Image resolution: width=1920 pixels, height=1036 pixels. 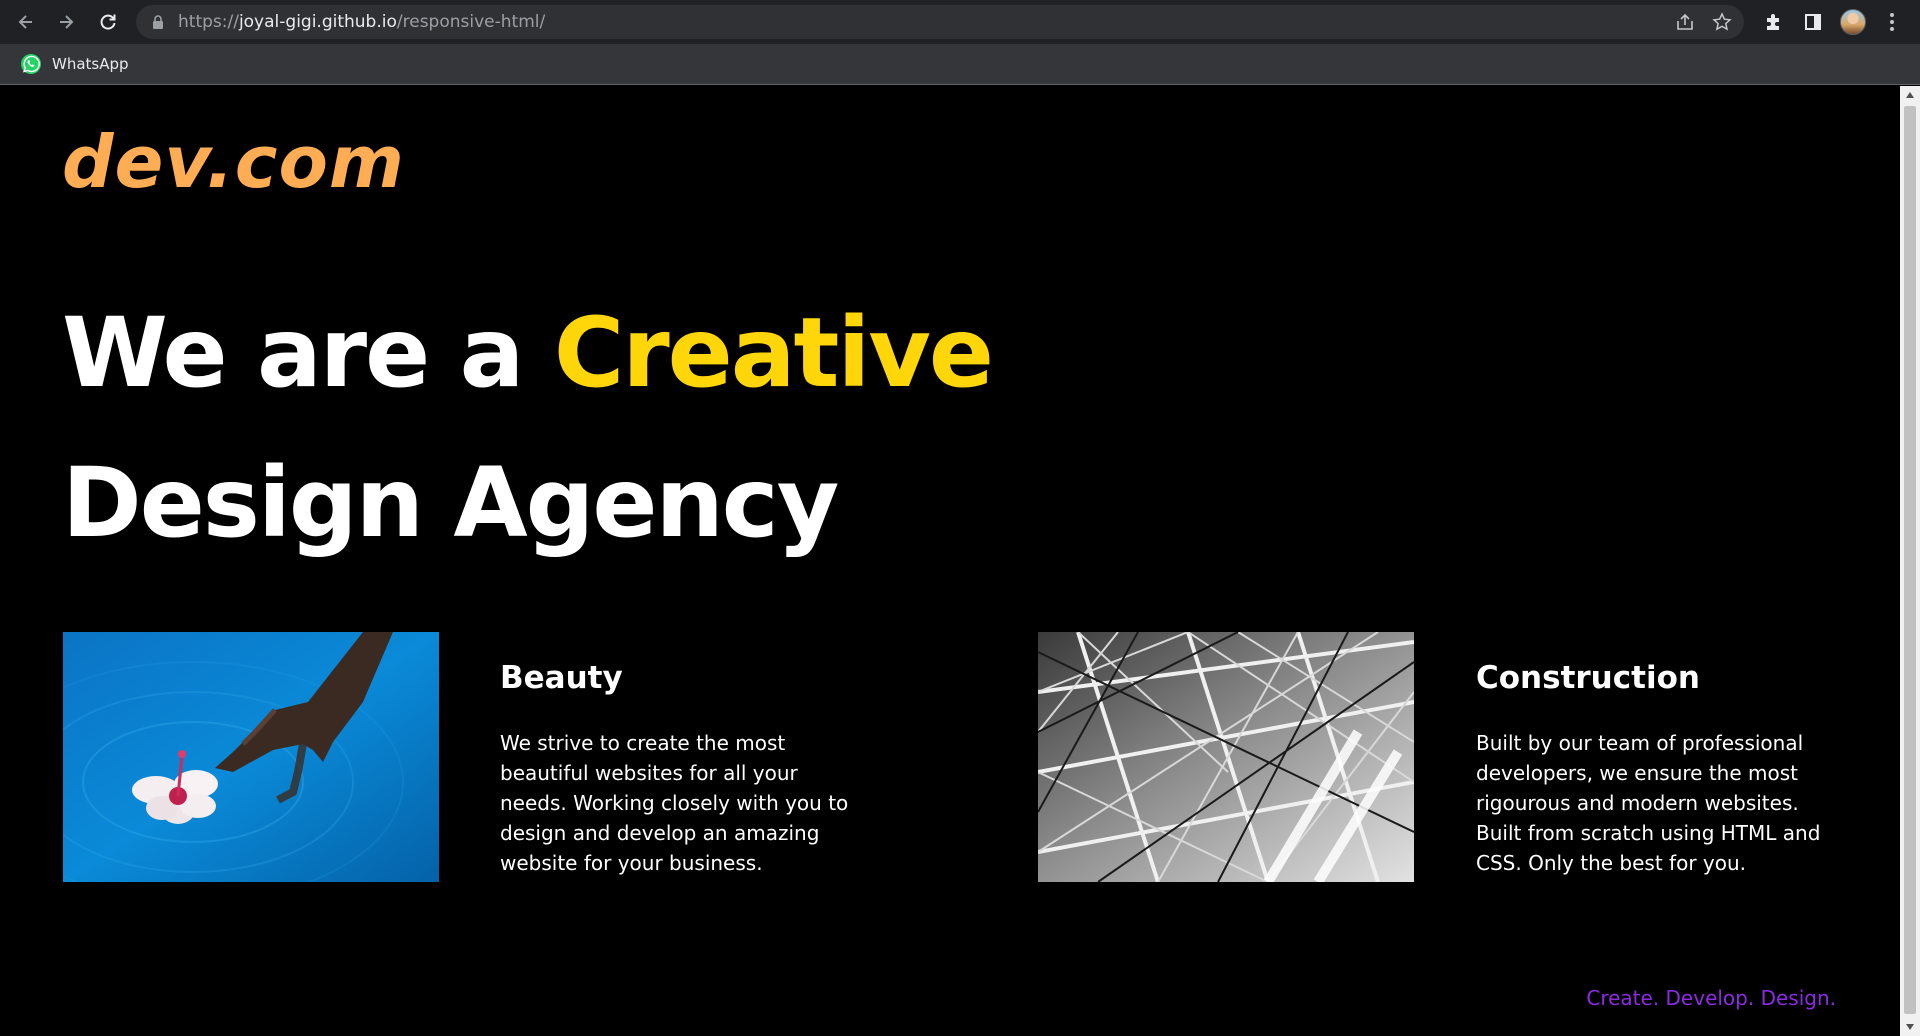 I want to click on whatsapp-icon, so click(x=31, y=64).